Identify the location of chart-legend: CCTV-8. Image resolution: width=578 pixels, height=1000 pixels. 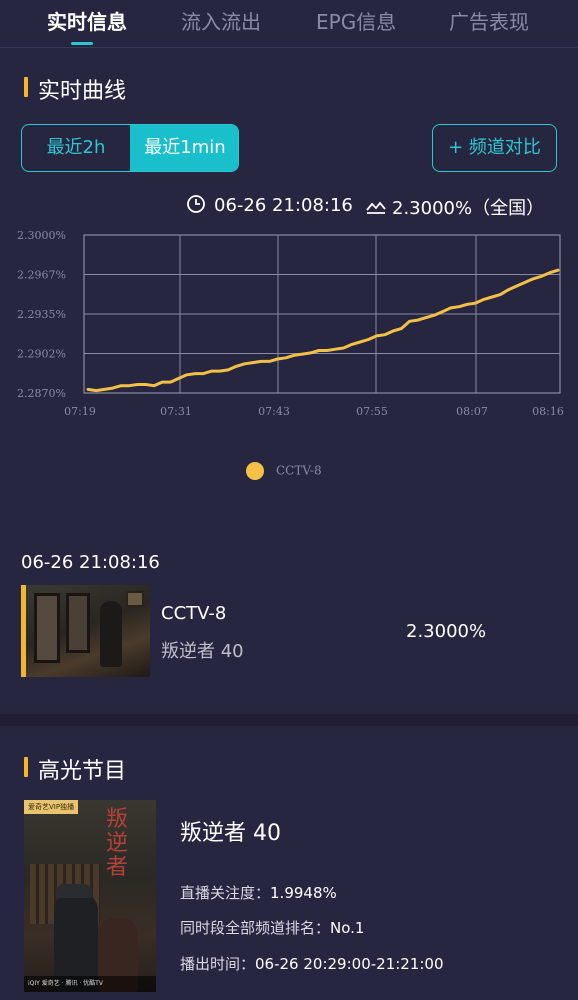
(284, 471).